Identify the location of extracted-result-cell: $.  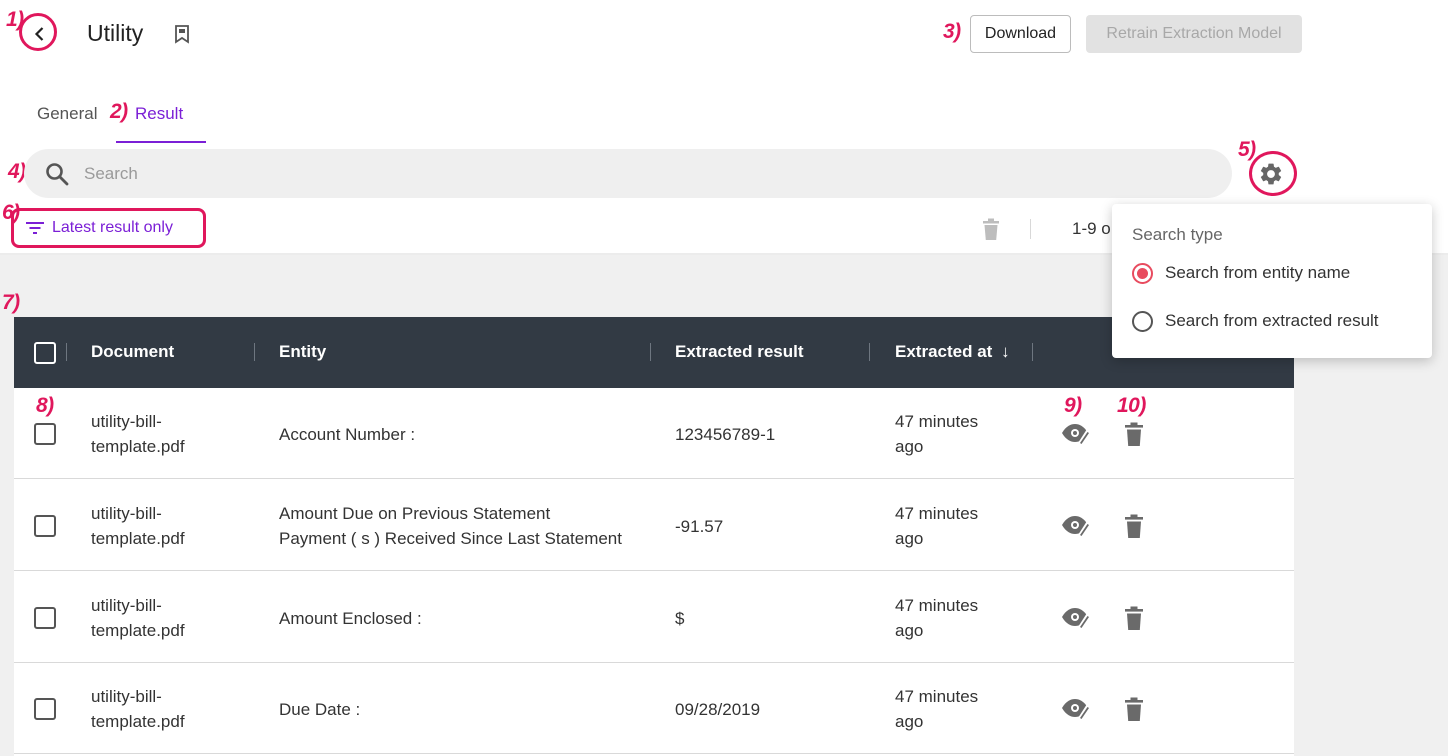
(680, 618).